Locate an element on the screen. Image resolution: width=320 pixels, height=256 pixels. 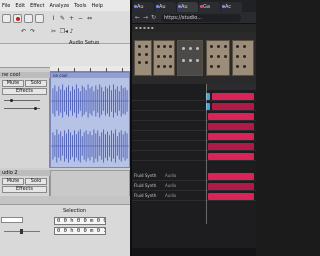
track-1-mute-button: Mute is located at coordinates (13, 83).